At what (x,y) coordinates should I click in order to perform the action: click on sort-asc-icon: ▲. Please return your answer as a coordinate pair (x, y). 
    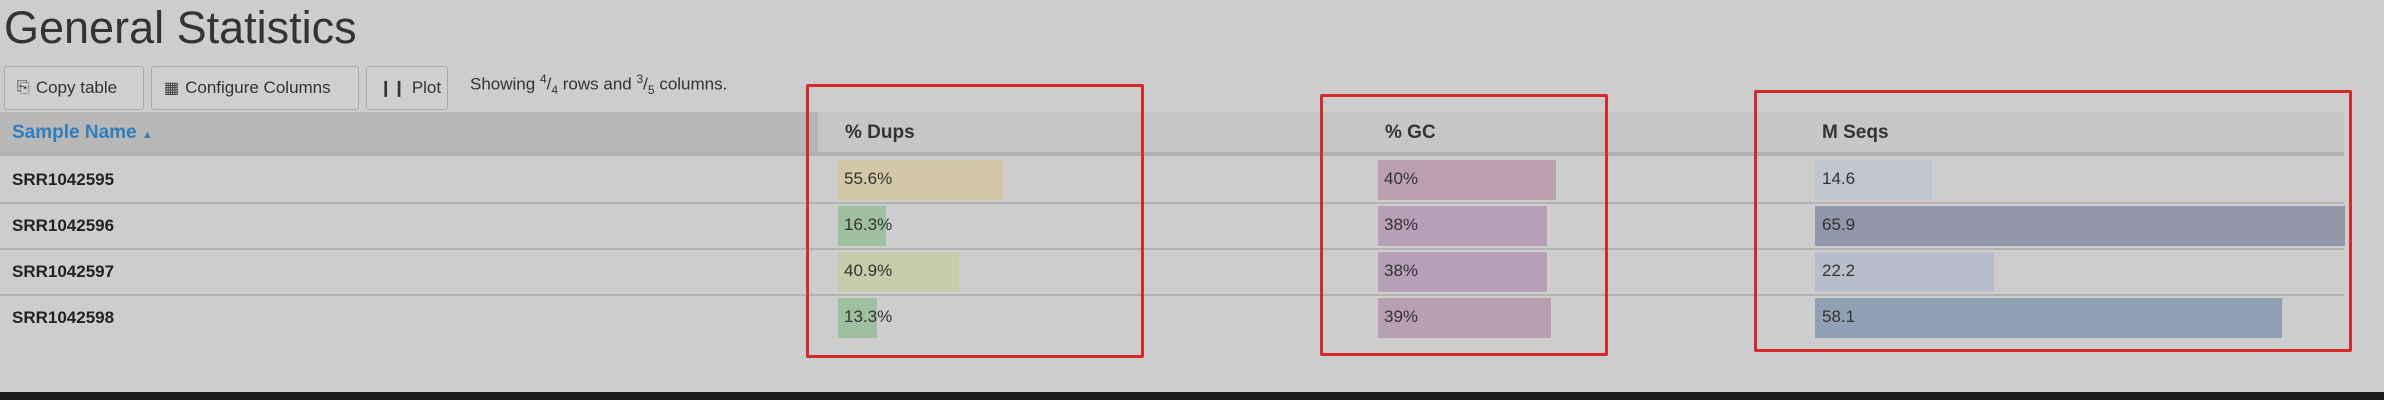
    Looking at the image, I should click on (147, 135).